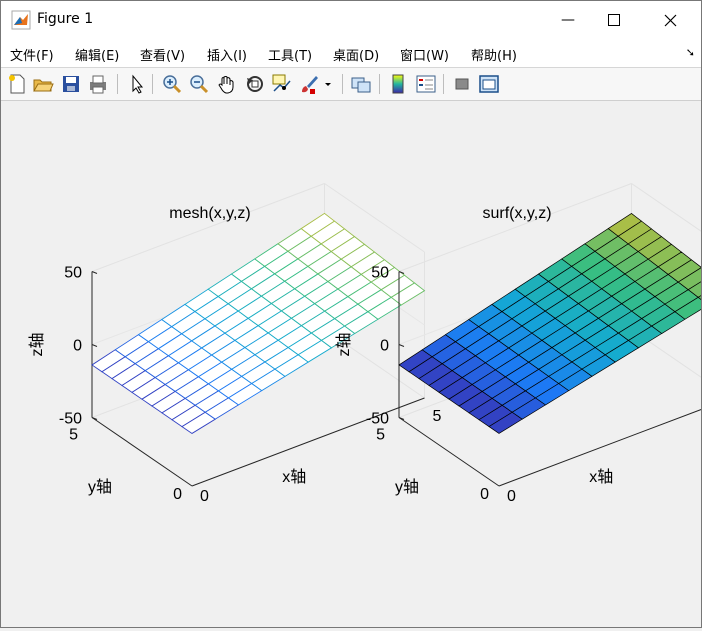 The width and height of the screenshot is (702, 631). What do you see at coordinates (227, 84) in the screenshot?
I see `pan-icon` at bounding box center [227, 84].